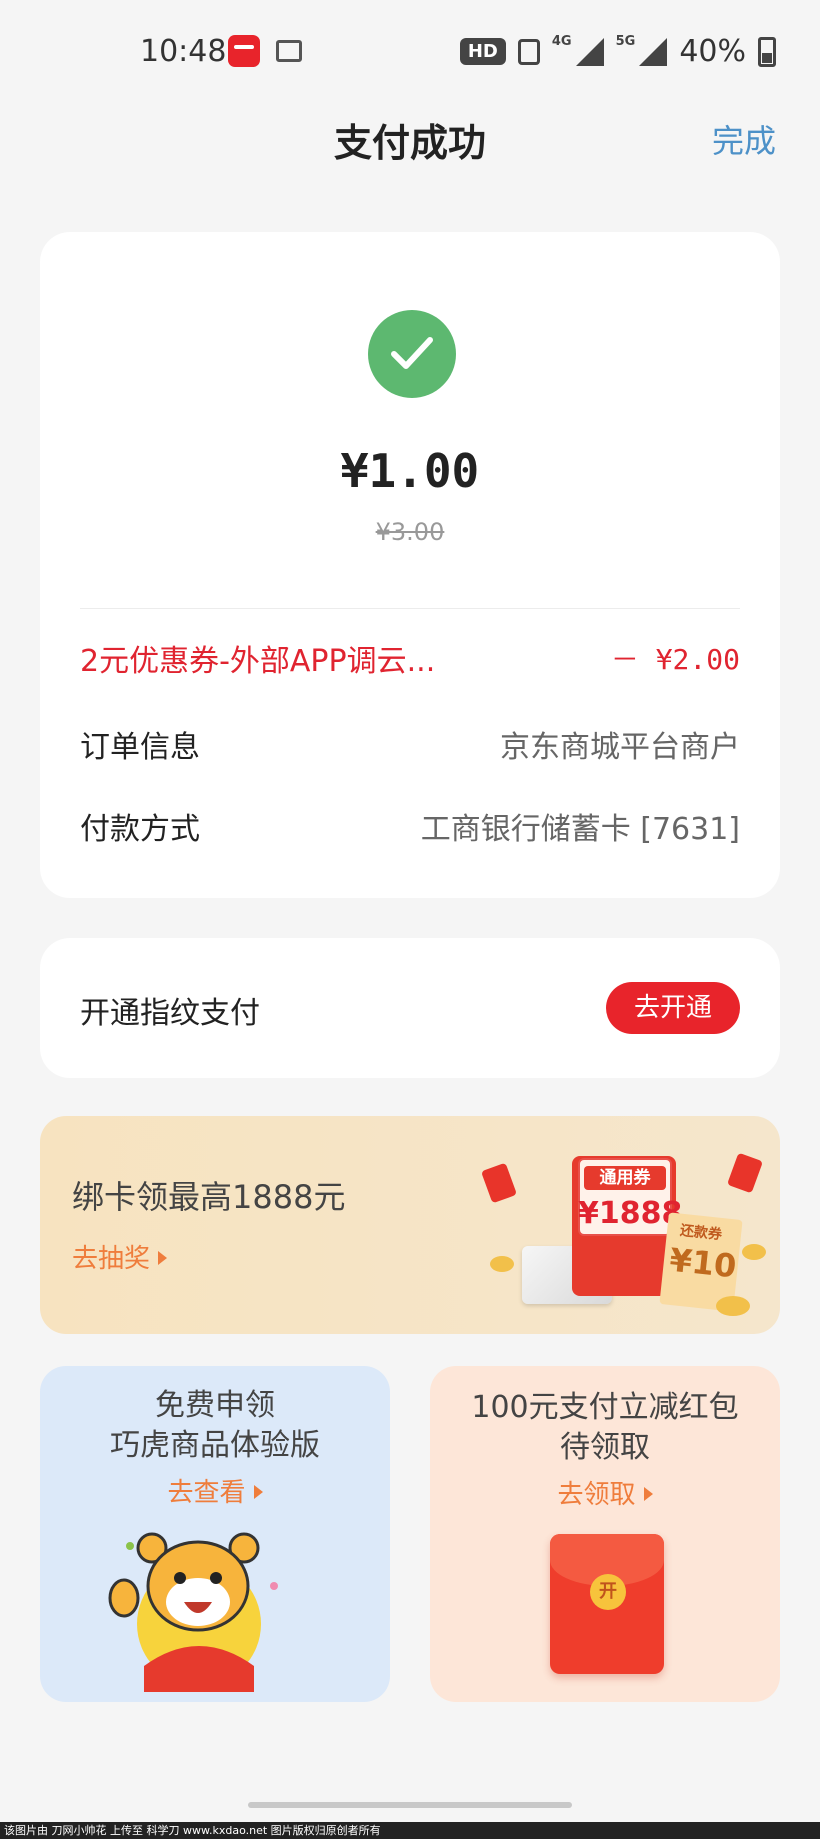  I want to click on tile-title: 免费申领 巧虎商品体验版, so click(215, 1416).